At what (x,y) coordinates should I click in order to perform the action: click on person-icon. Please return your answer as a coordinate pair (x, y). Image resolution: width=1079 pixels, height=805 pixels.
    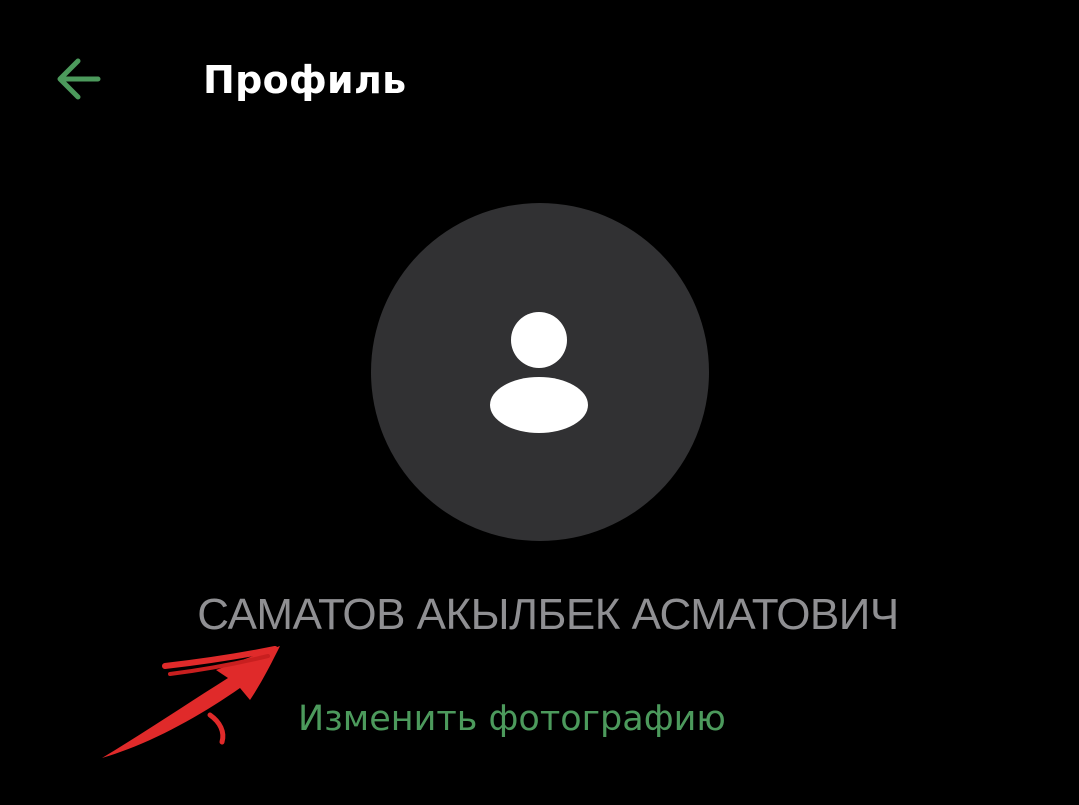
    Looking at the image, I should click on (539, 372).